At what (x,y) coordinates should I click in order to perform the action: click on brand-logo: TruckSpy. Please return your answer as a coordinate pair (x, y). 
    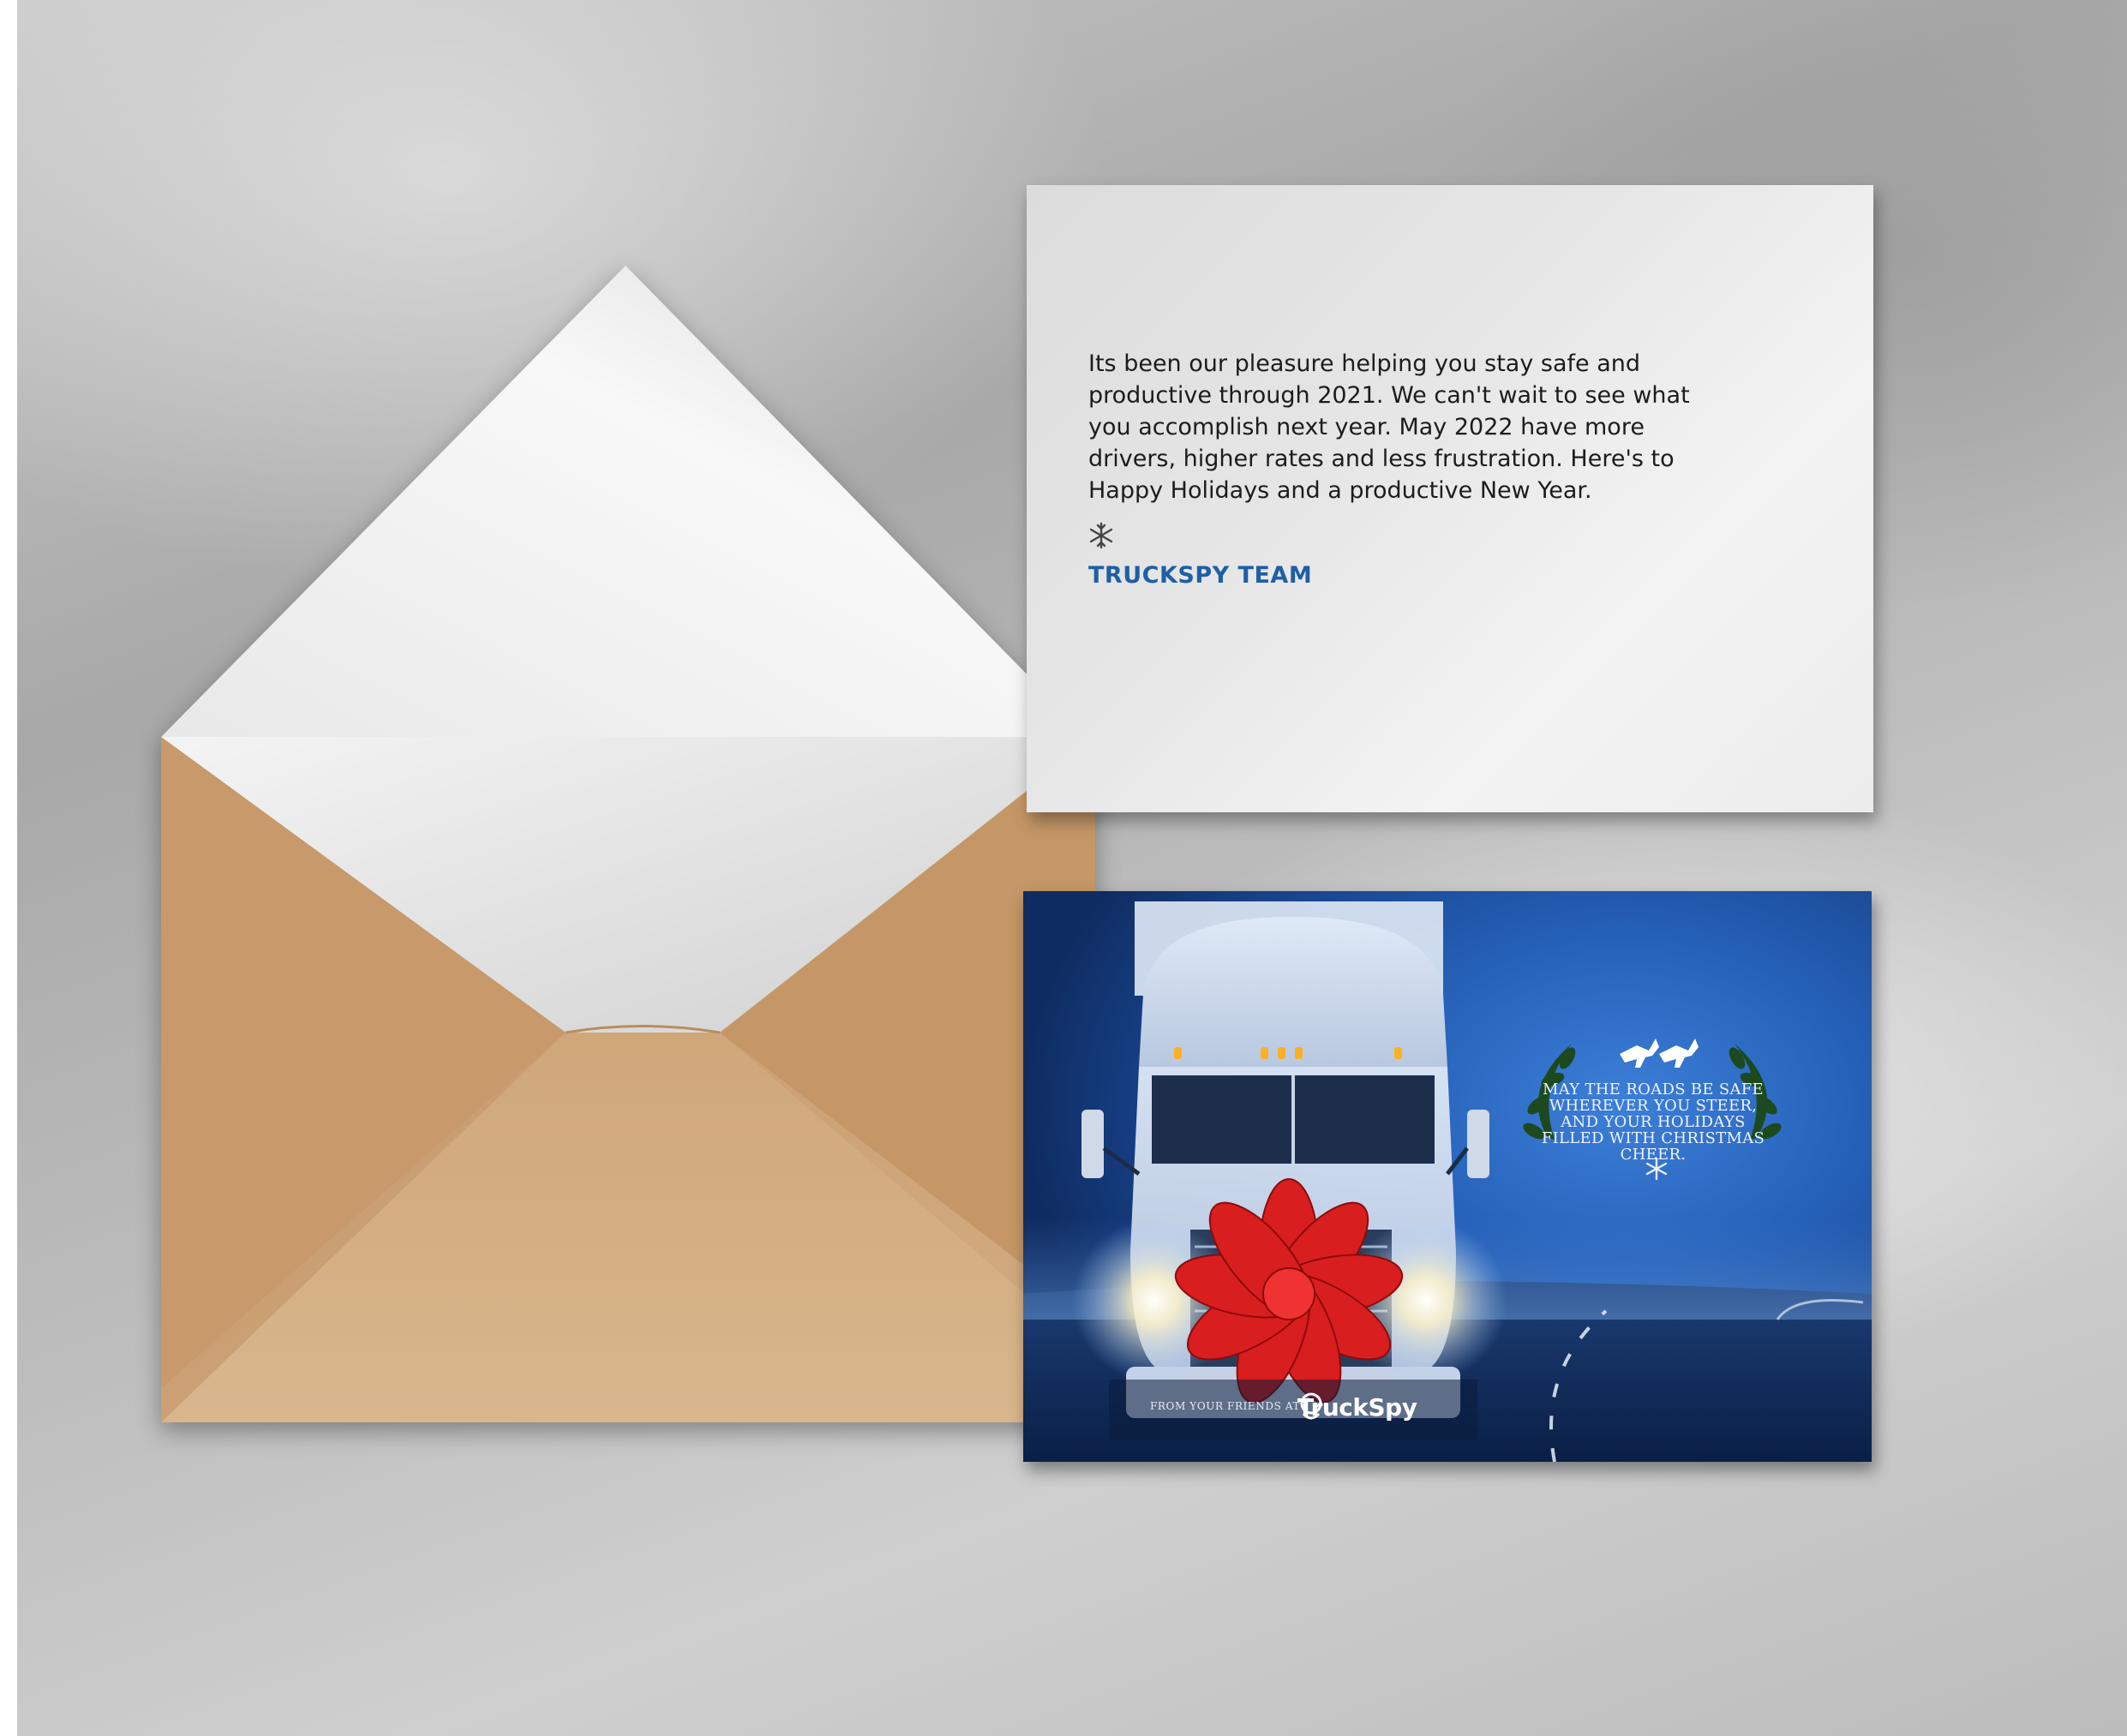
    Looking at the image, I should click on (1357, 1407).